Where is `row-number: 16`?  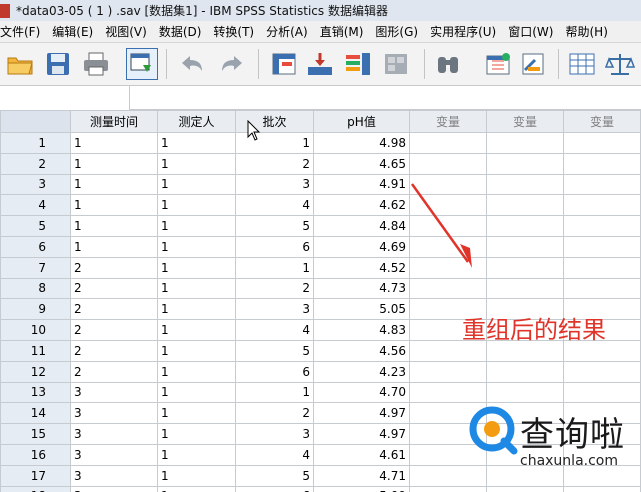 row-number: 16 is located at coordinates (35, 454).